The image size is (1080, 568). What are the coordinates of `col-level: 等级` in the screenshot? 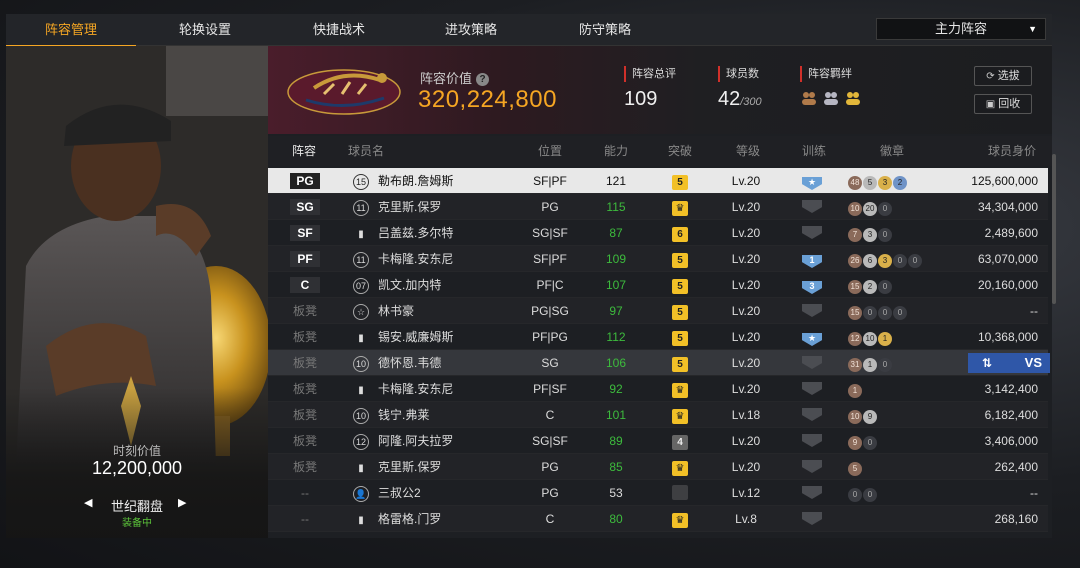 It's located at (748, 151).